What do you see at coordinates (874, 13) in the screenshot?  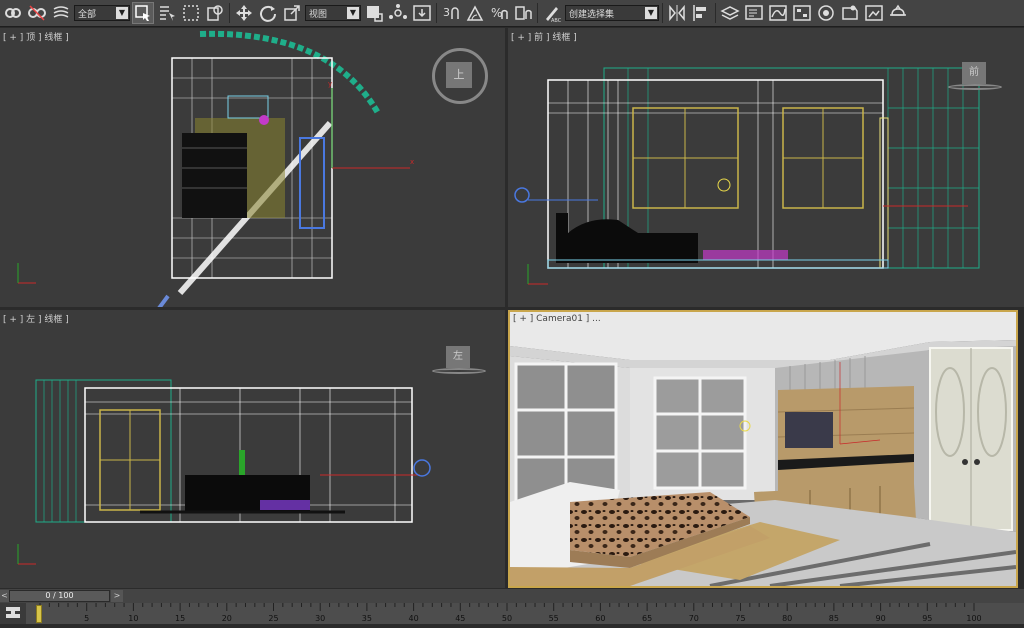 I see `rendered-frame-window-icon` at bounding box center [874, 13].